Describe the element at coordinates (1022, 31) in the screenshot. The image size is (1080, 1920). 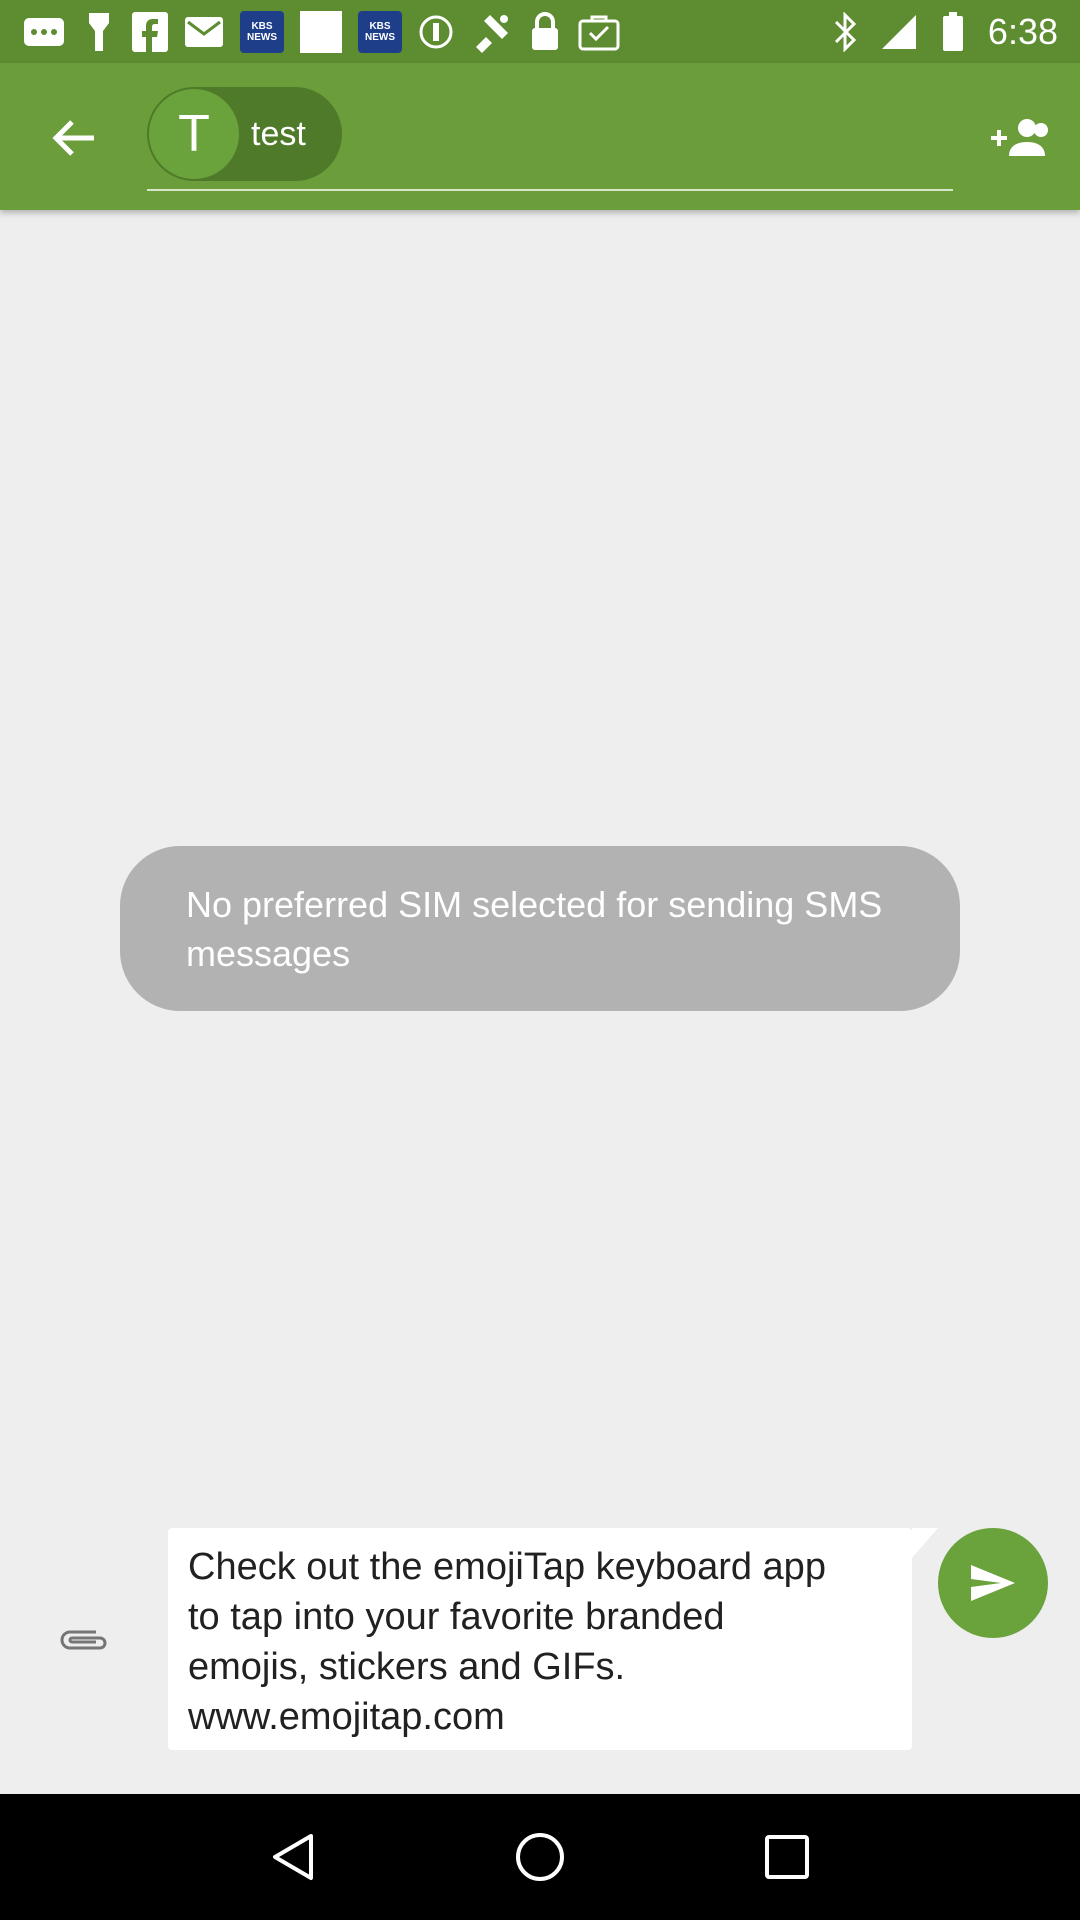
I see `clock: 6:38` at that location.